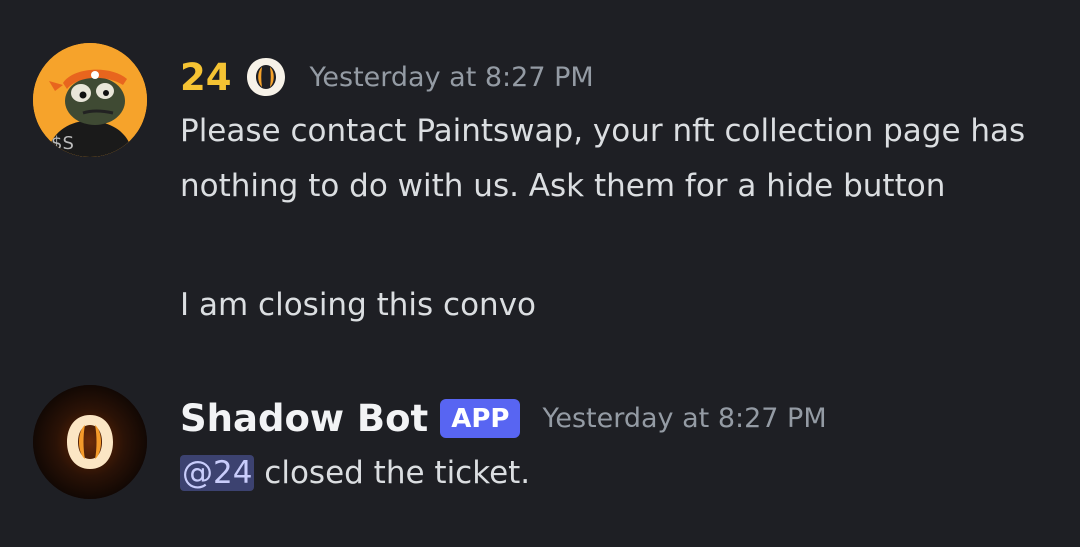  I want to click on shadow-logo-avatar-icon, so click(90, 442).